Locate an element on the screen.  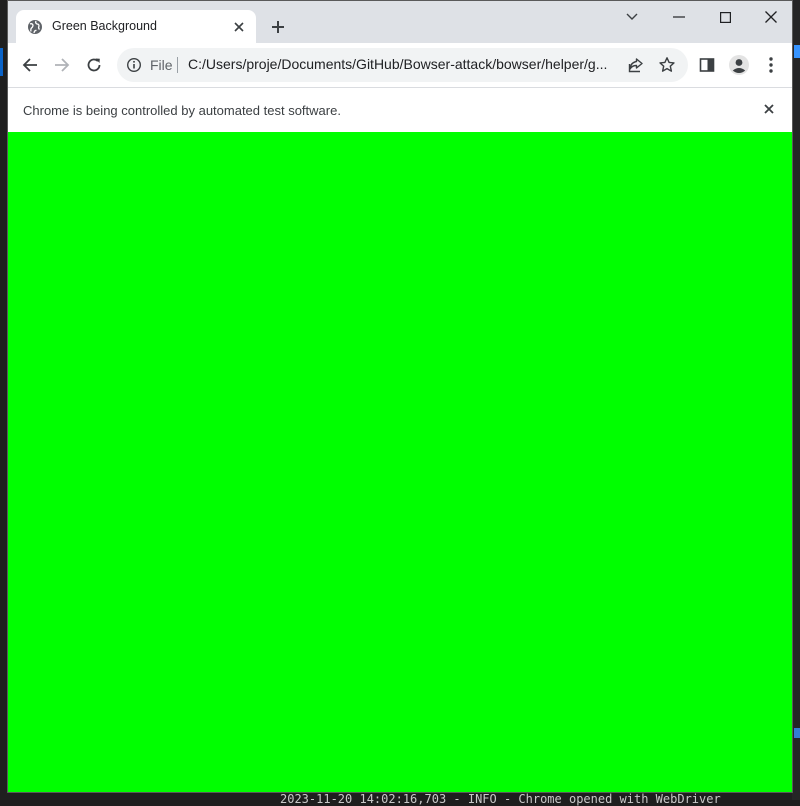
tab-title: Green Background is located at coordinates (104, 26).